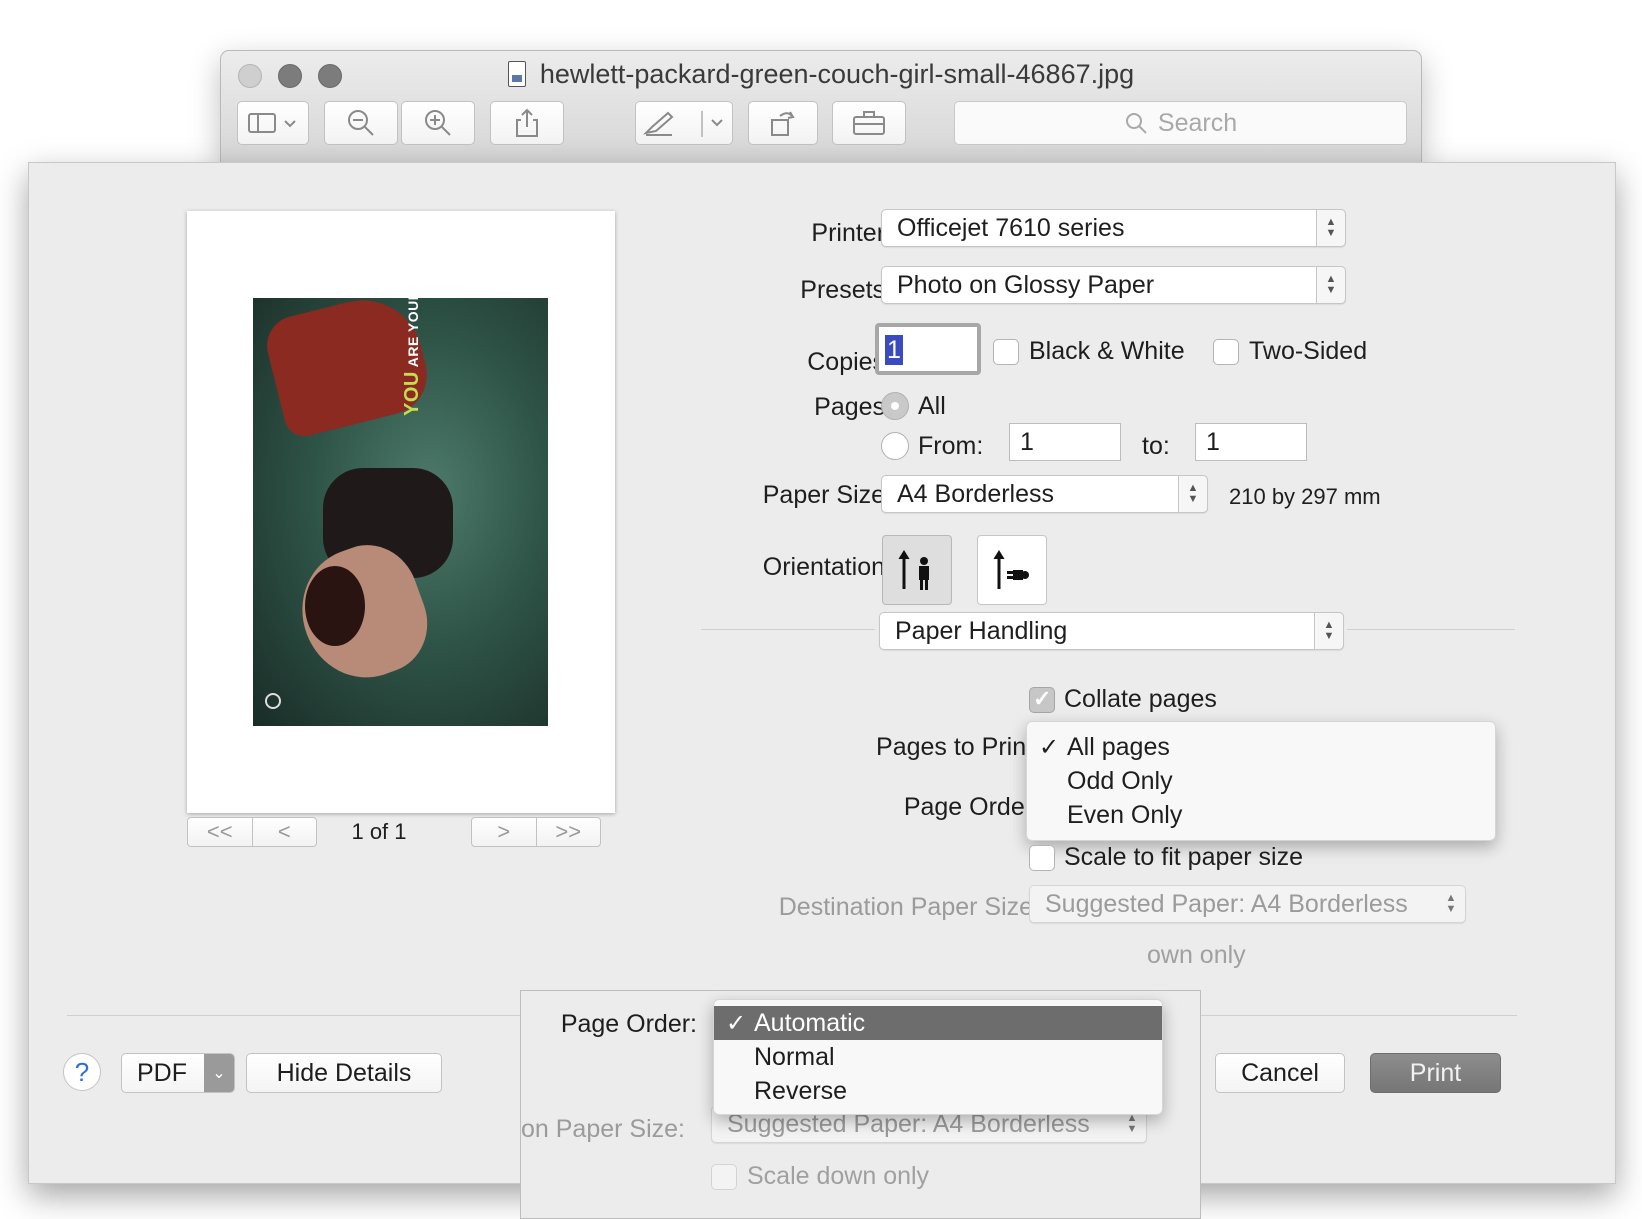 This screenshot has height=1219, width=1642. I want to click on toolbox-button, so click(869, 123).